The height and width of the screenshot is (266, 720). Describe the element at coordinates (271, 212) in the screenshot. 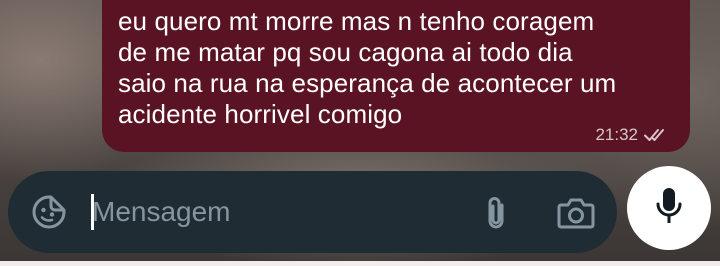

I see `message-input` at that location.